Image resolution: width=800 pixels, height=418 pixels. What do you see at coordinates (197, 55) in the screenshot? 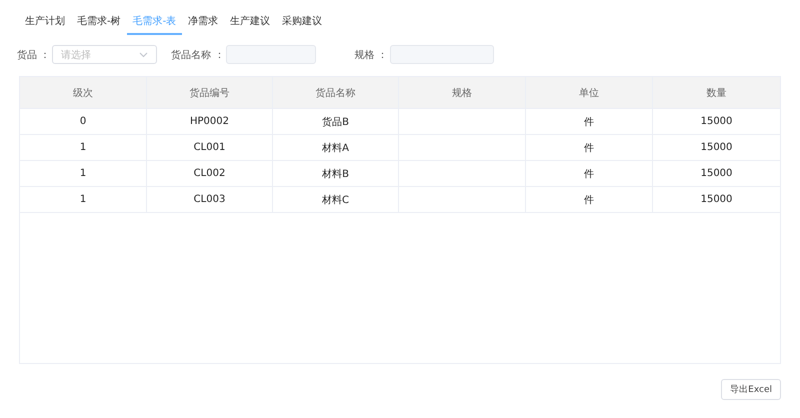
I see `filter-label: 货品名称 ：` at bounding box center [197, 55].